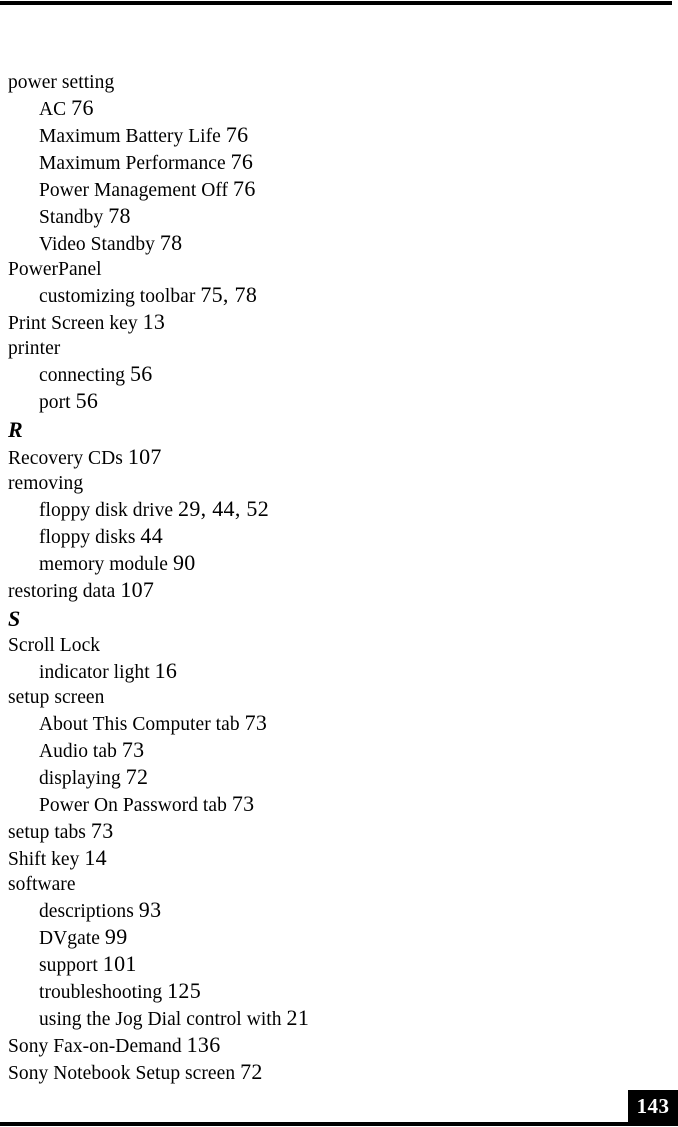  Describe the element at coordinates (328, 348) in the screenshot. I see `index-entry: printer` at that location.